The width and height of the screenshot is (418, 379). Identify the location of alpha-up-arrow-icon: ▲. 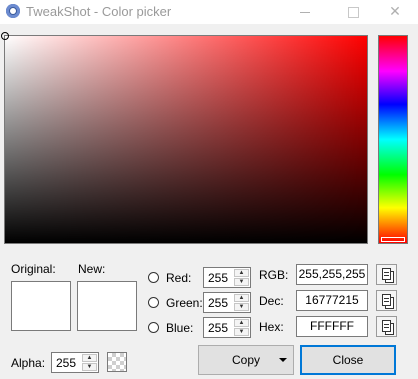
(89, 358).